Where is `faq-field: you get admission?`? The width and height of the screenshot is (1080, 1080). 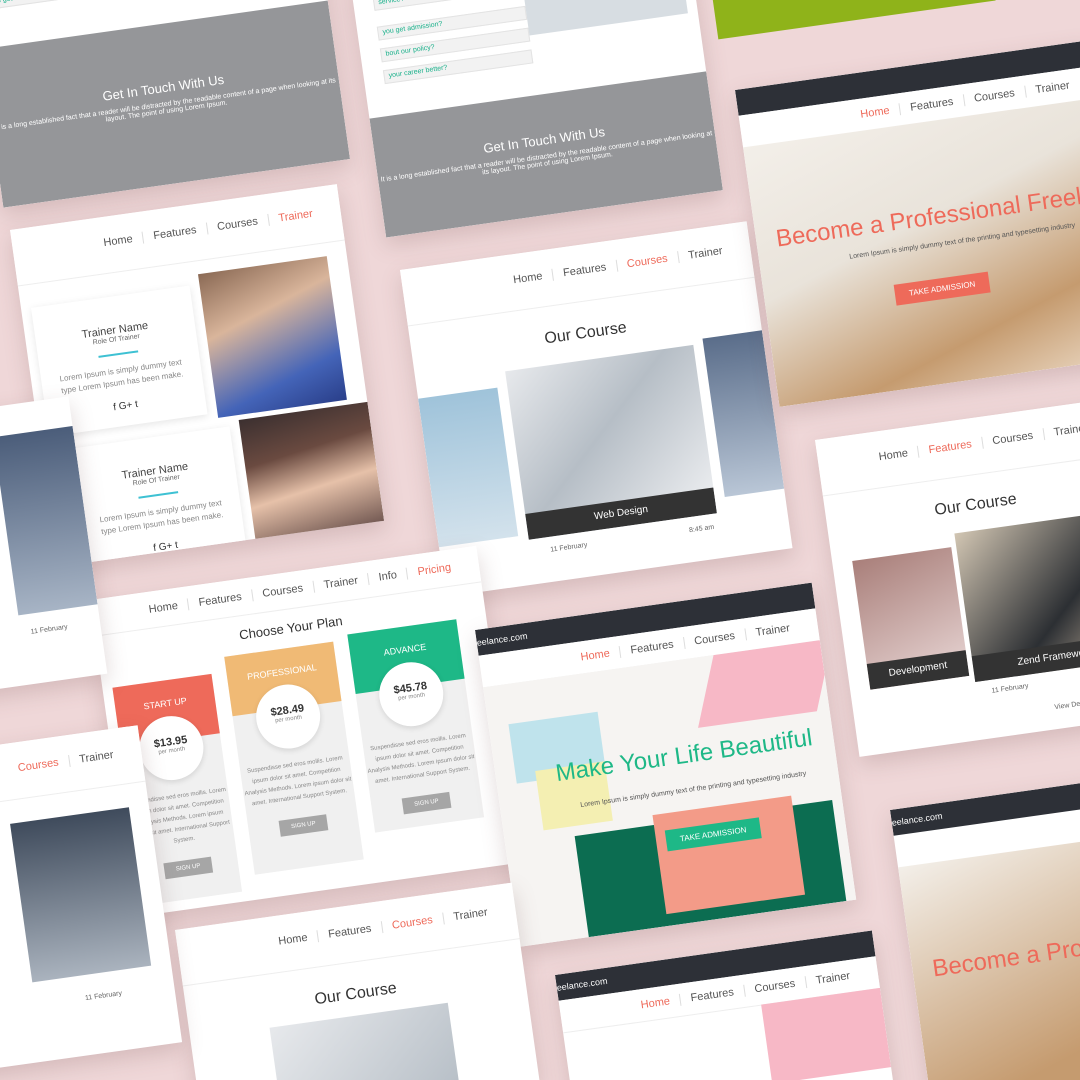 faq-field: you get admission? is located at coordinates (57, 5).